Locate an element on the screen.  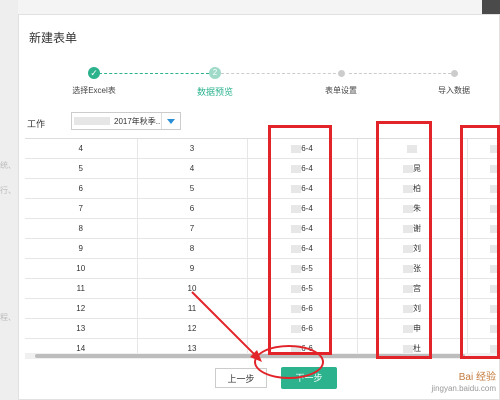
watermark-url: jingyan.baidu.com is located at coordinates (463, 388).